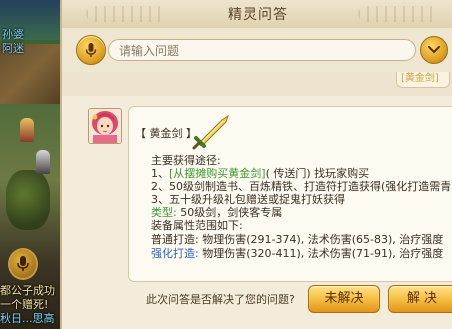 This screenshot has height=329, width=452. What do you see at coordinates (301, 186) in the screenshot?
I see `acquire-way-2: 2、50级剑制造书、百炼精铁、打造符打造获得(强化打造需青` at bounding box center [301, 186].